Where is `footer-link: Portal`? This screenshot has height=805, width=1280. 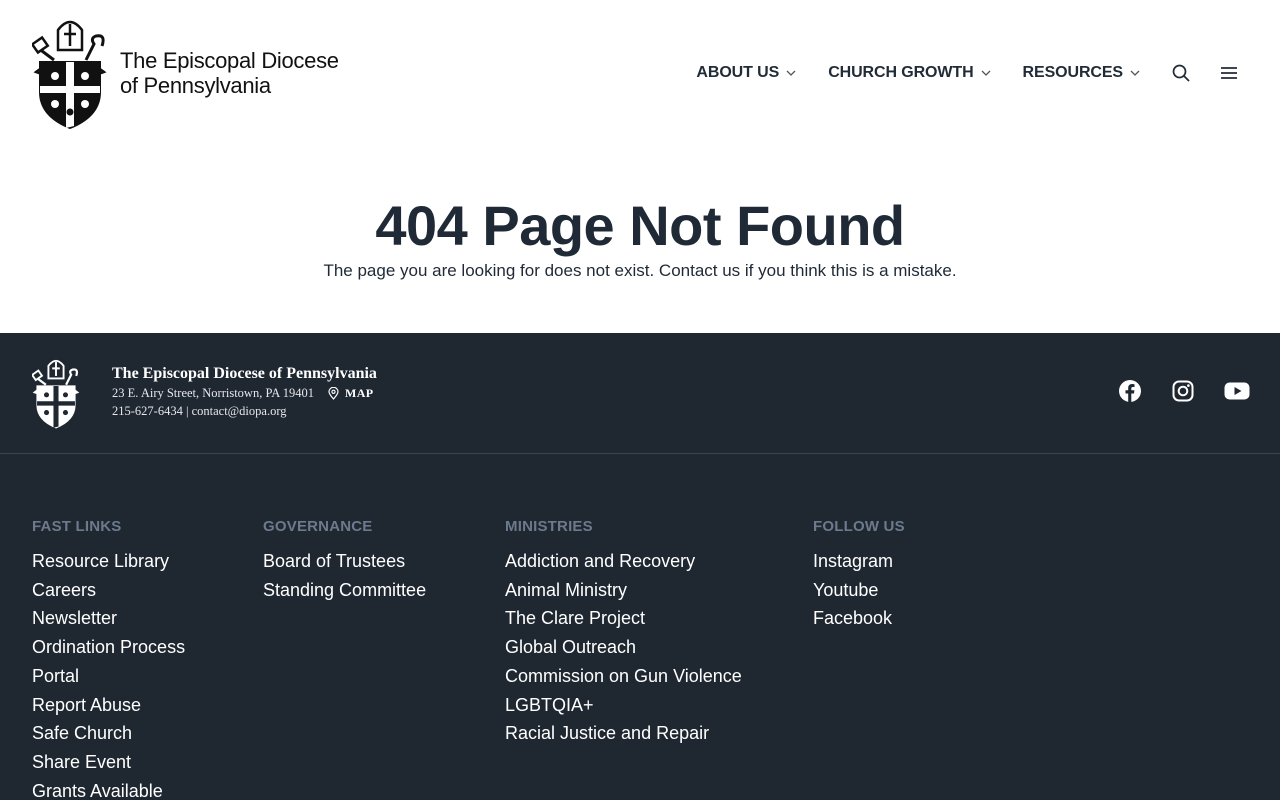
footer-link: Portal is located at coordinates (108, 676).